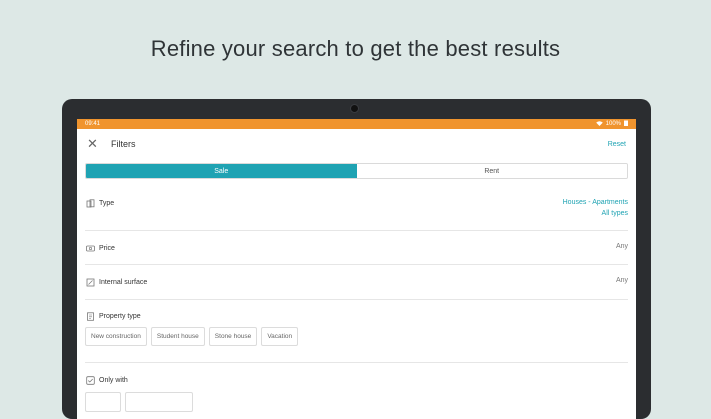  Describe the element at coordinates (93, 124) in the screenshot. I see `status-time: 09:41` at that location.